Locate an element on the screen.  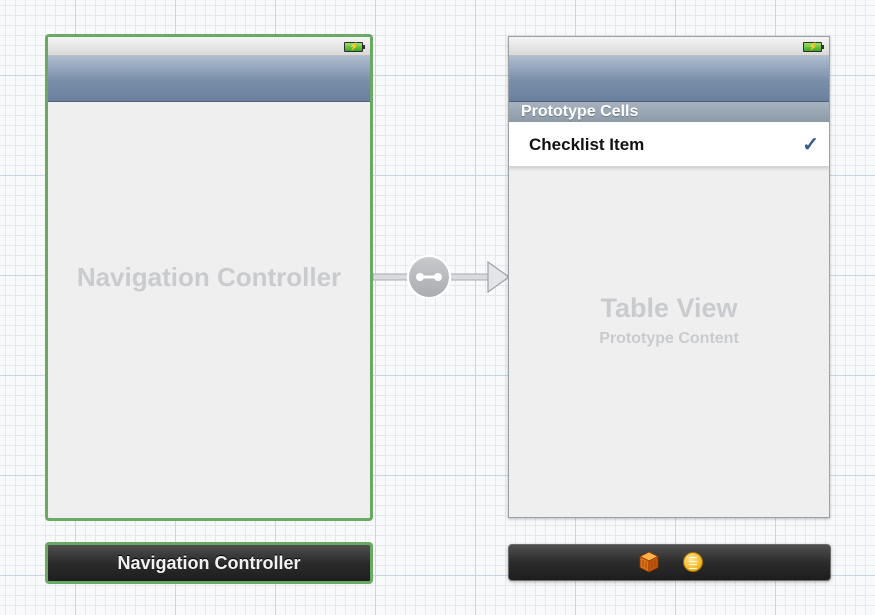
view-controller-cube-icon is located at coordinates (649, 562).